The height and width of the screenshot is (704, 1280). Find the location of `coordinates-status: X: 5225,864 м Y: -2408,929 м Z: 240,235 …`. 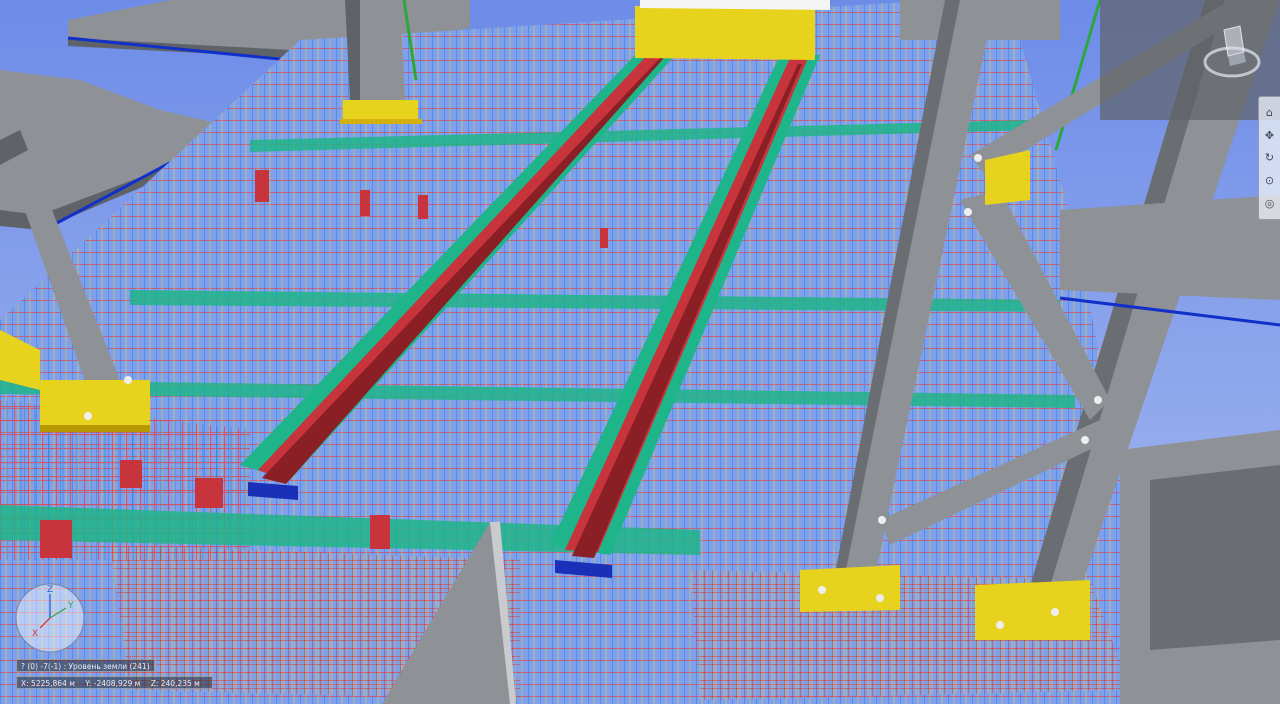

coordinates-status: X: 5225,864 м Y: -2408,929 м Z: 240,235 … is located at coordinates (114, 682).